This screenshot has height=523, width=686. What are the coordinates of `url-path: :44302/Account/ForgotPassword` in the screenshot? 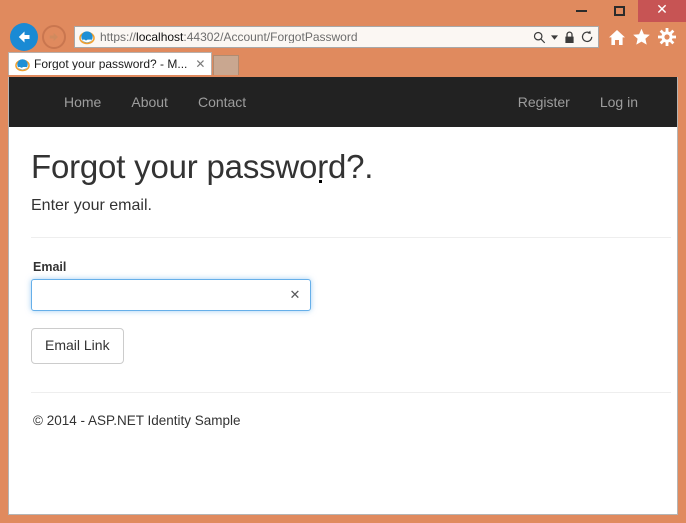 It's located at (270, 37).